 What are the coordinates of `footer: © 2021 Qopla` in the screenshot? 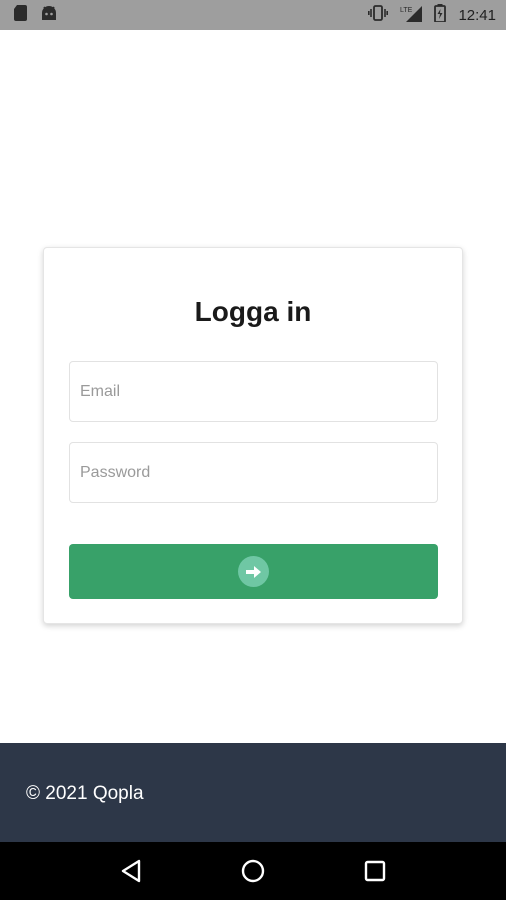 It's located at (253, 792).